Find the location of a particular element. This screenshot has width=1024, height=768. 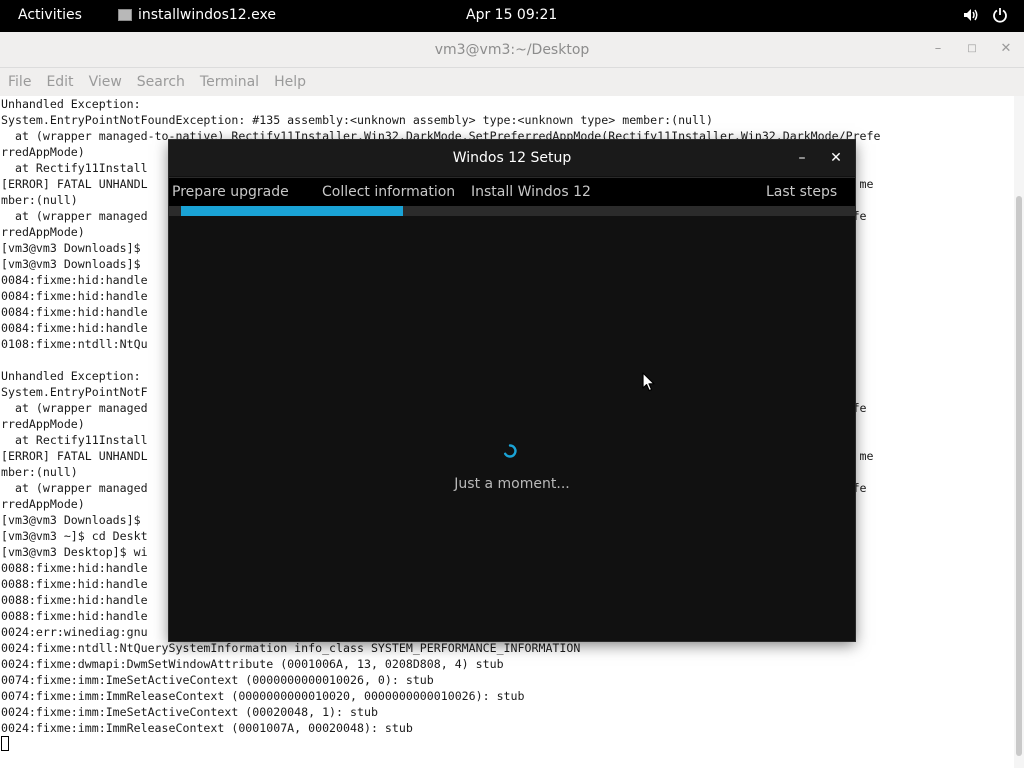

system-tray is located at coordinates (985, 15).